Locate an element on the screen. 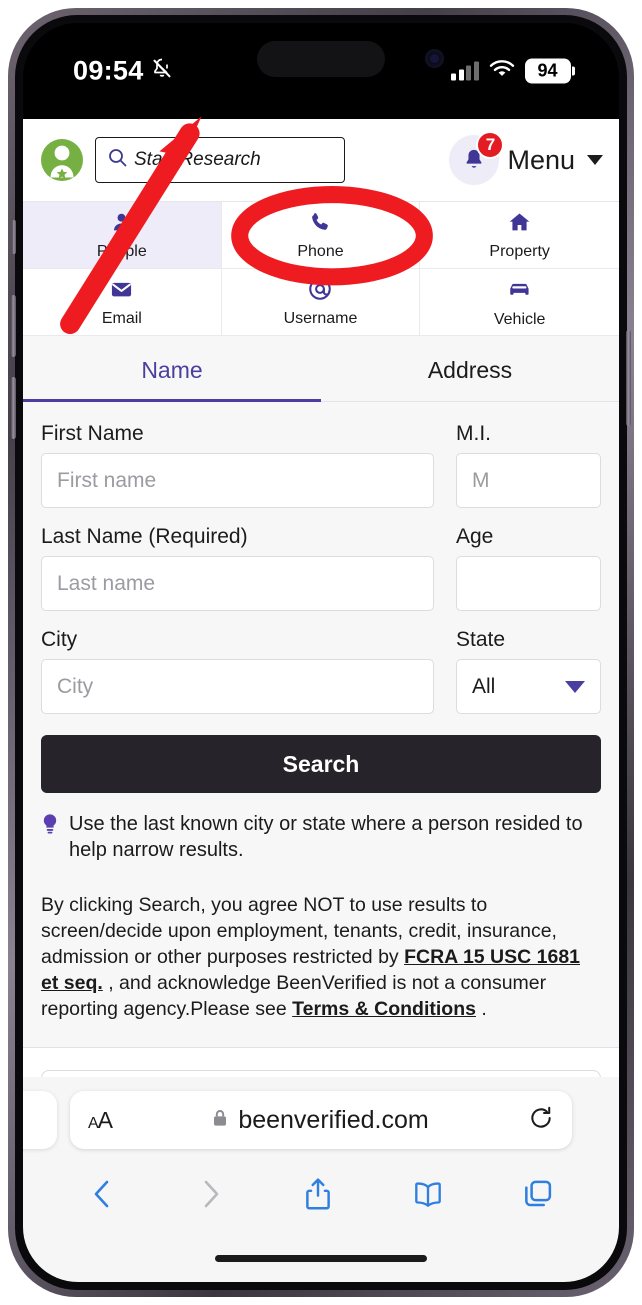  search-icon is located at coordinates (117, 160).